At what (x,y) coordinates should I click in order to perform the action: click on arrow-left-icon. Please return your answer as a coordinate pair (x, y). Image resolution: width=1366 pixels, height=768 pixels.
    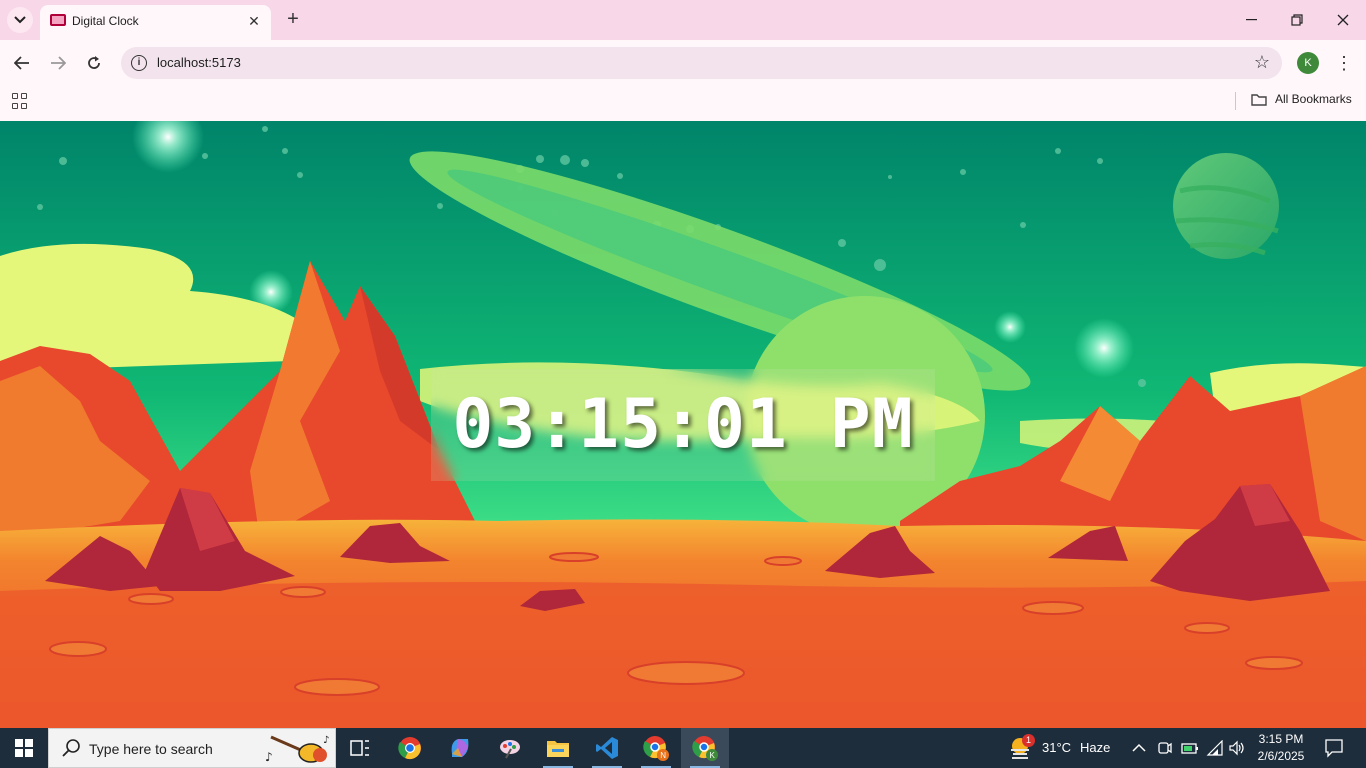
    Looking at the image, I should click on (21, 63).